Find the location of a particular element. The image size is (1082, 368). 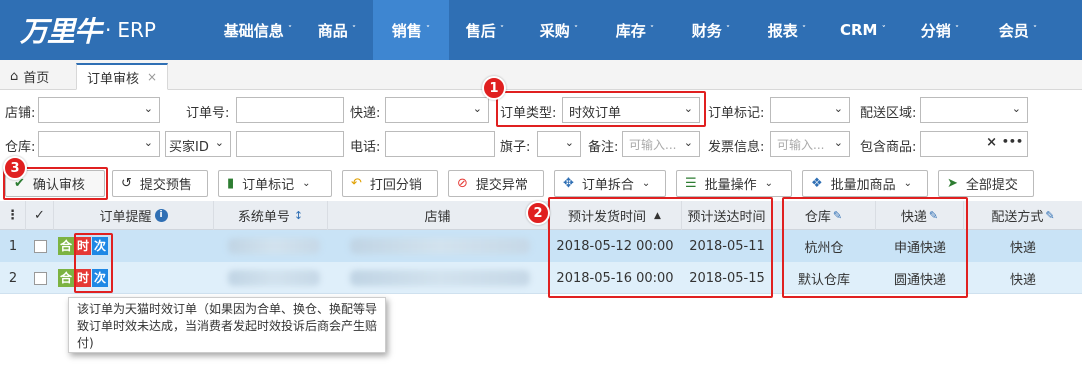

nav-label: 基础信息 is located at coordinates (253, 30).